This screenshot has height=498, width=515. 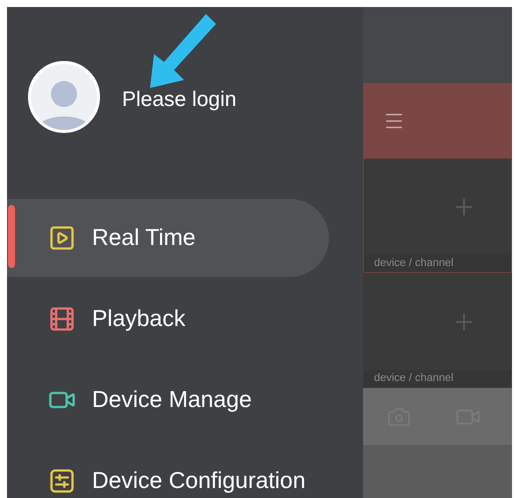 I want to click on login-prompt: Please login, so click(x=179, y=100).